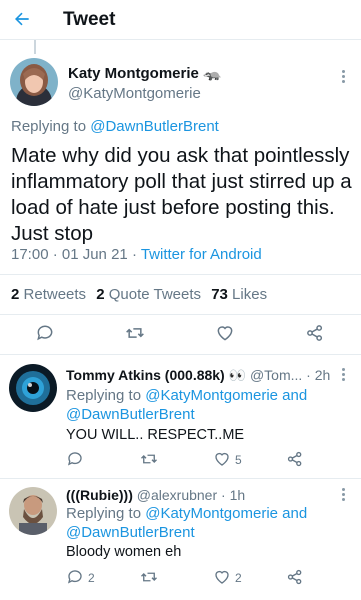 This screenshot has width=361, height=600. I want to click on eyes-emoji: 👀, so click(237, 375).